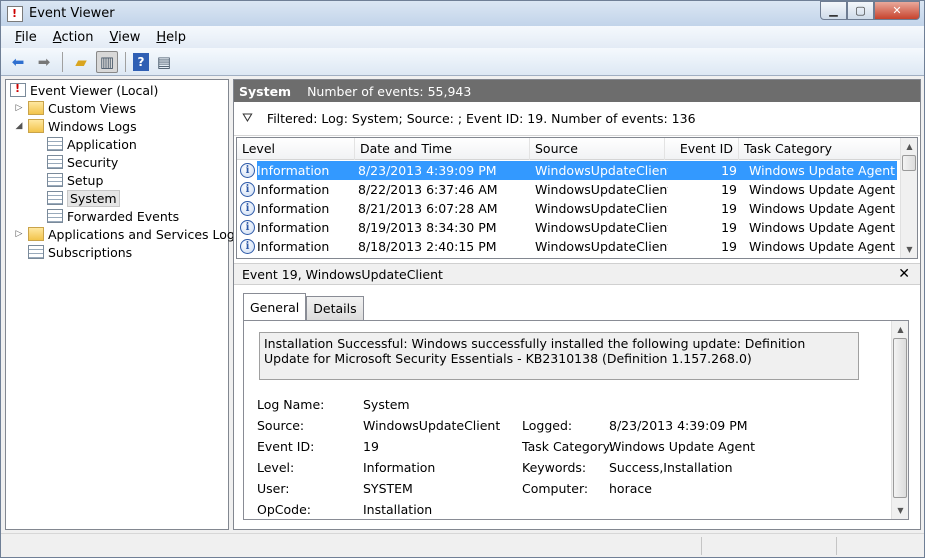 The width and height of the screenshot is (925, 558). I want to click on maximize-button: ▢, so click(860, 10).